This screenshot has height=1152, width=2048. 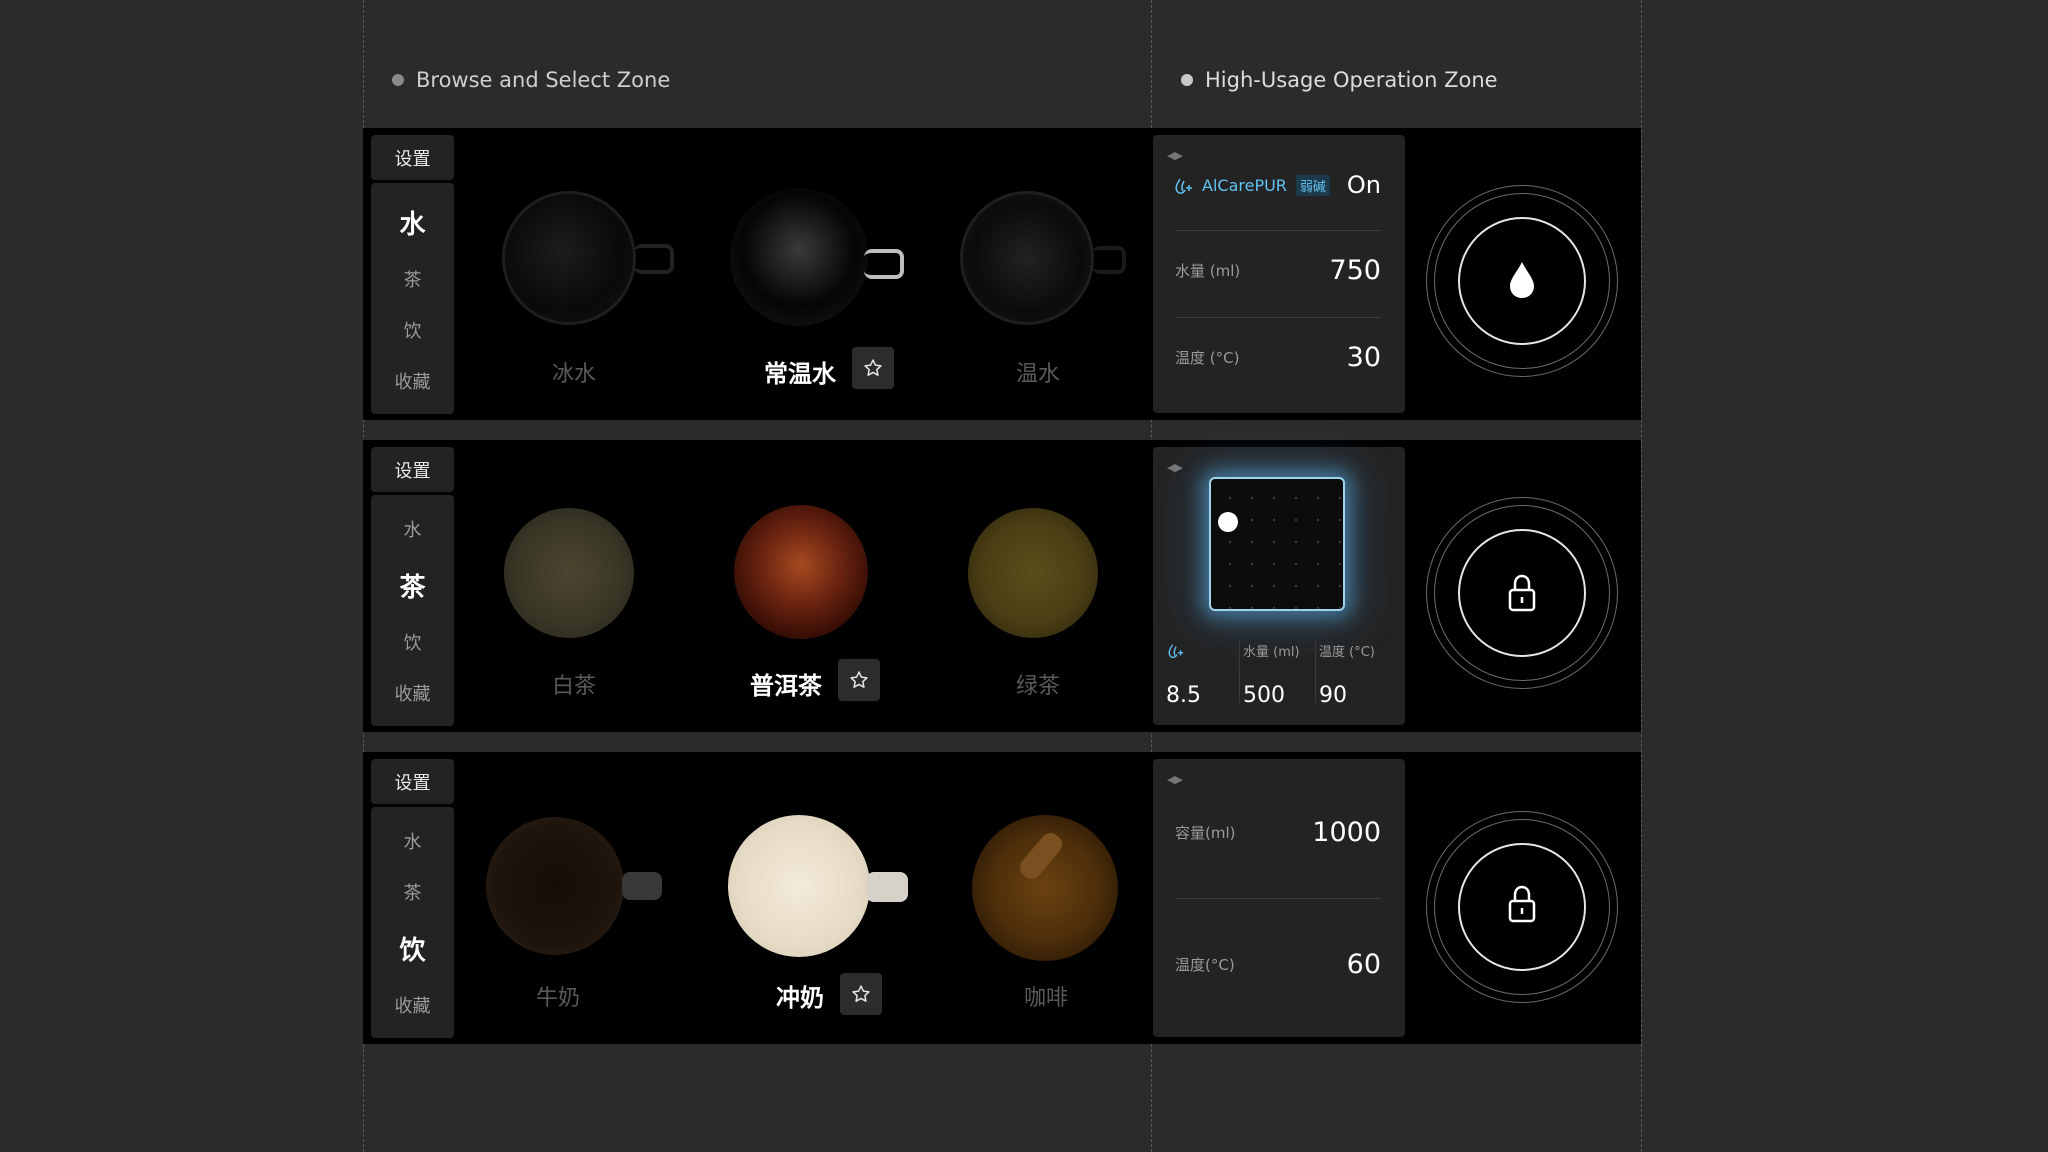 I want to click on unlock-icon, so click(x=1522, y=904).